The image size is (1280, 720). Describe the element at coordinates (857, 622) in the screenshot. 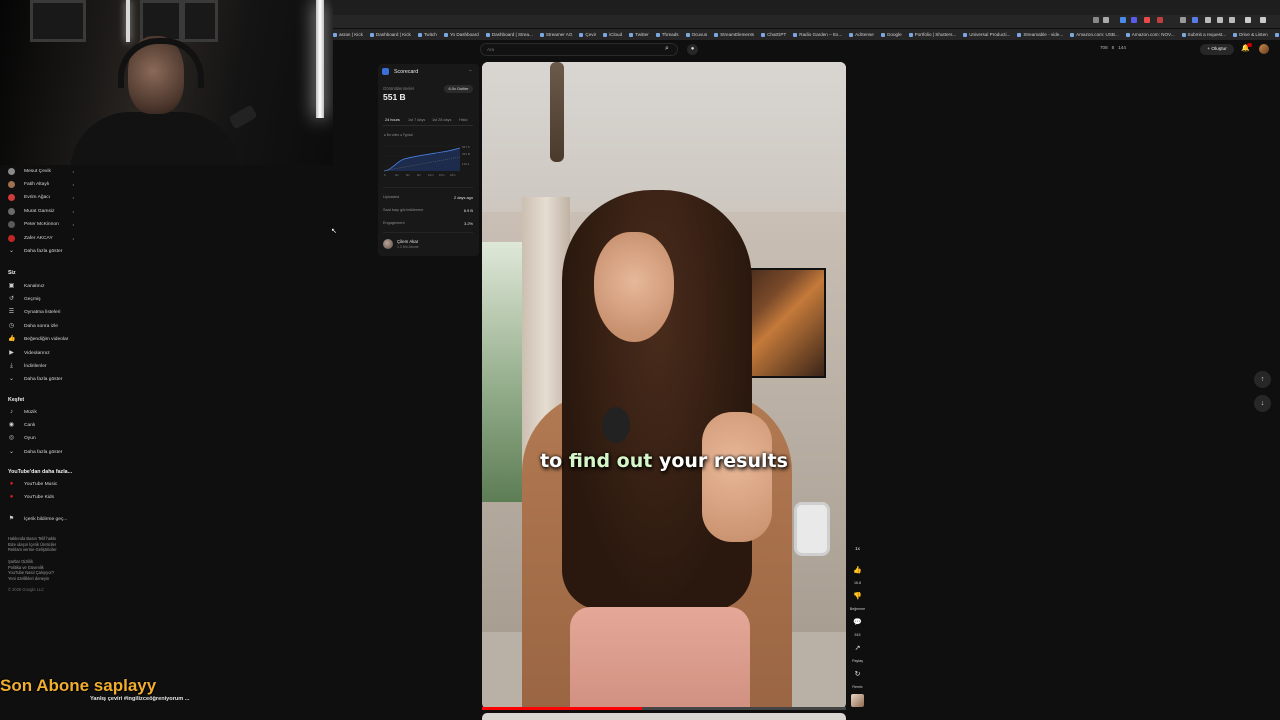

I see `comment-icon: 💬` at that location.